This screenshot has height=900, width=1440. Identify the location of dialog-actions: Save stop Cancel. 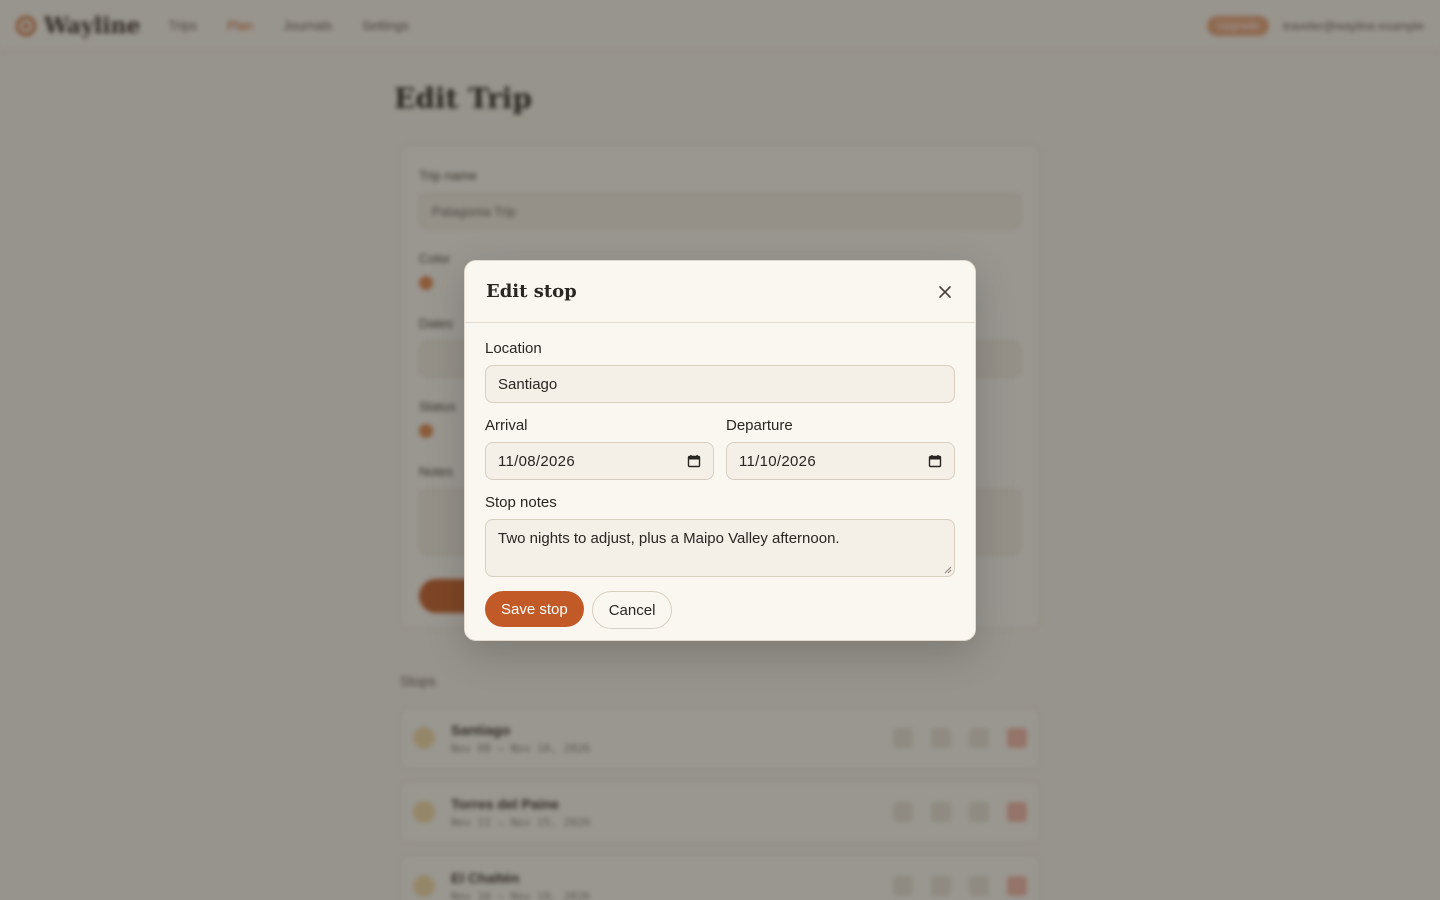
(720, 609).